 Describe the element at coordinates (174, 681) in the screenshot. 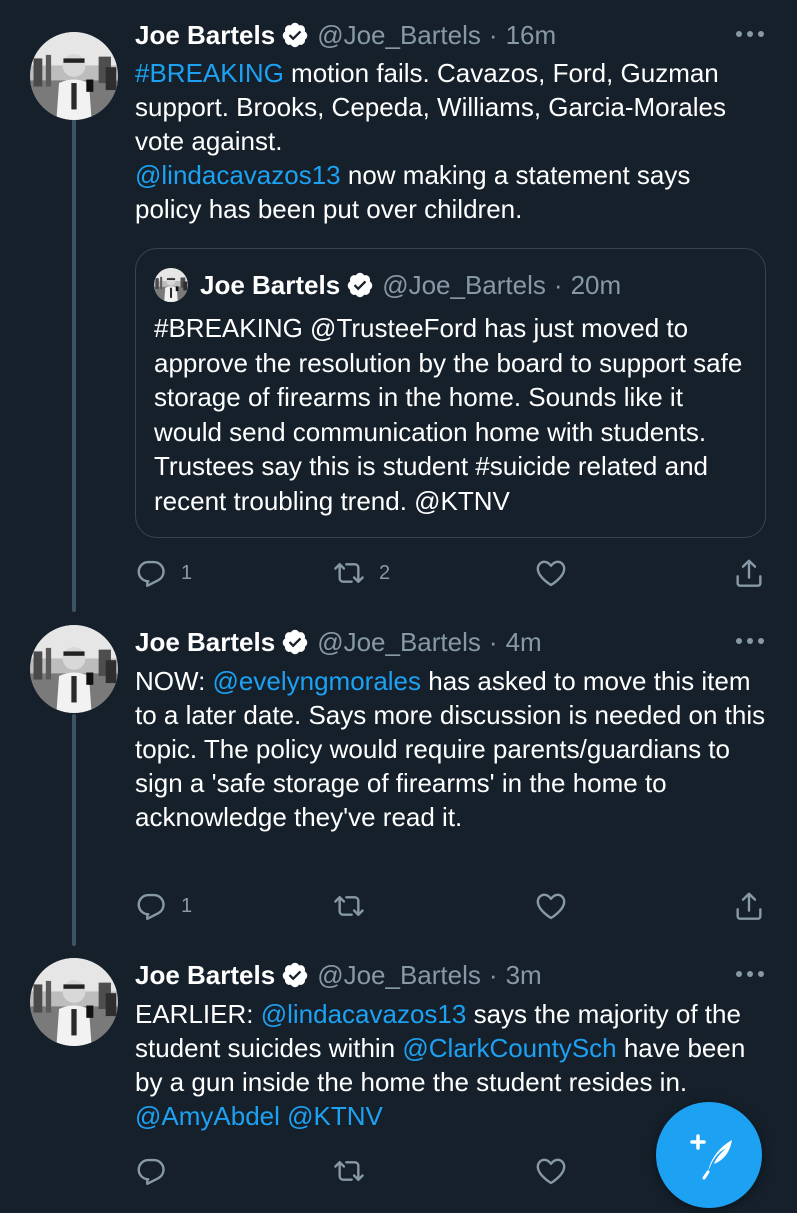

I see `tweet-text-segment: NOW:` at that location.